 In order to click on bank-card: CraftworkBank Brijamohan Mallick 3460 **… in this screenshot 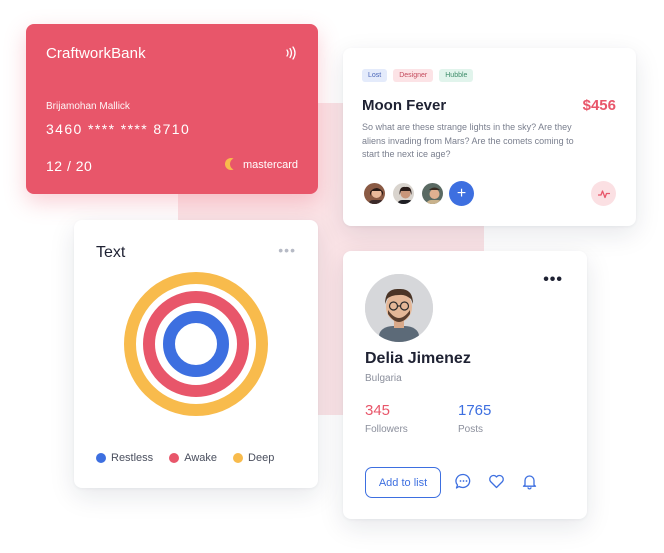, I will do `click(172, 109)`.